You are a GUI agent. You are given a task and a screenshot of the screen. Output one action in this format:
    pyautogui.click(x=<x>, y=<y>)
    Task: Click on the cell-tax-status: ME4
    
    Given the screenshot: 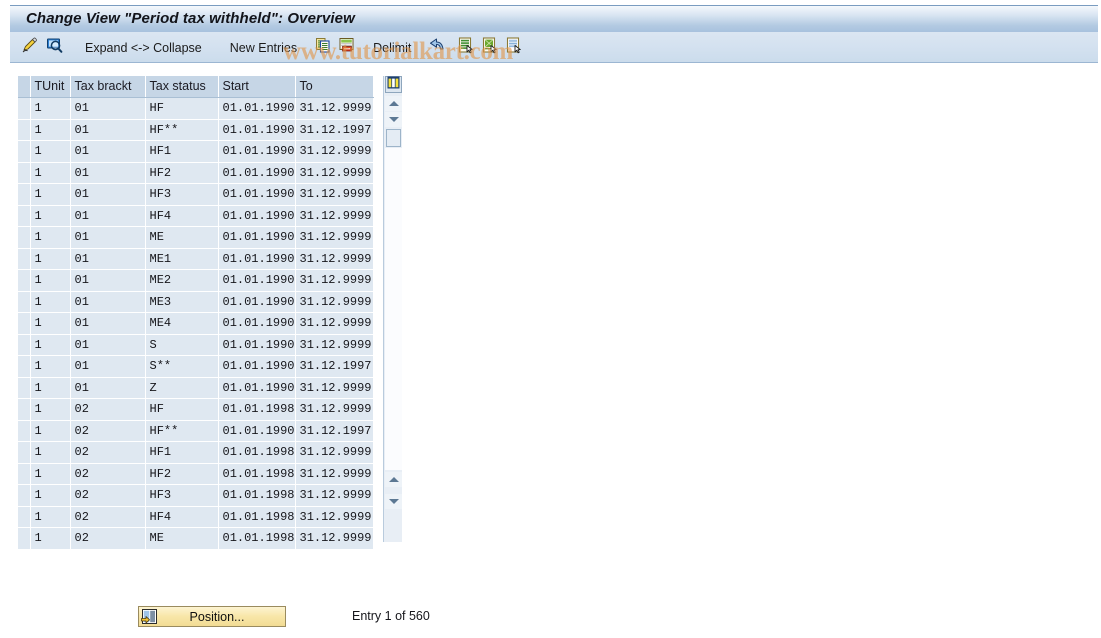 What is the action you would take?
    pyautogui.click(x=182, y=323)
    